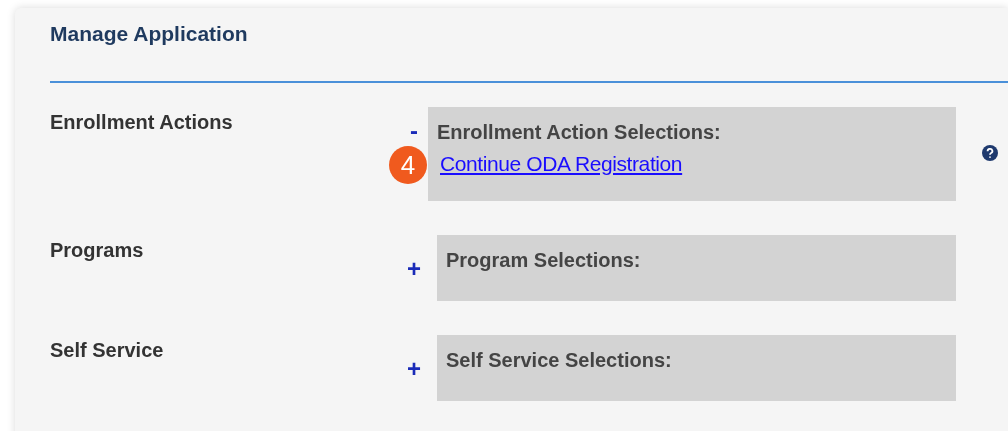 The image size is (1008, 431). Describe the element at coordinates (142, 122) in the screenshot. I see `row-label: Enrollment Actions` at that location.